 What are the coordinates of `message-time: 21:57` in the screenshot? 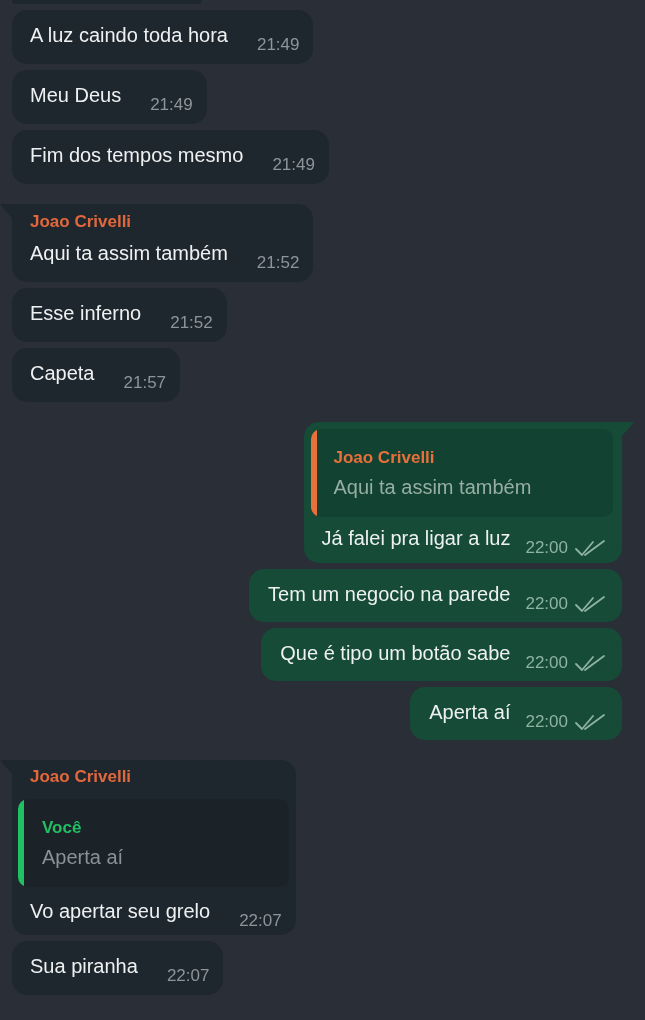 It's located at (145, 383).